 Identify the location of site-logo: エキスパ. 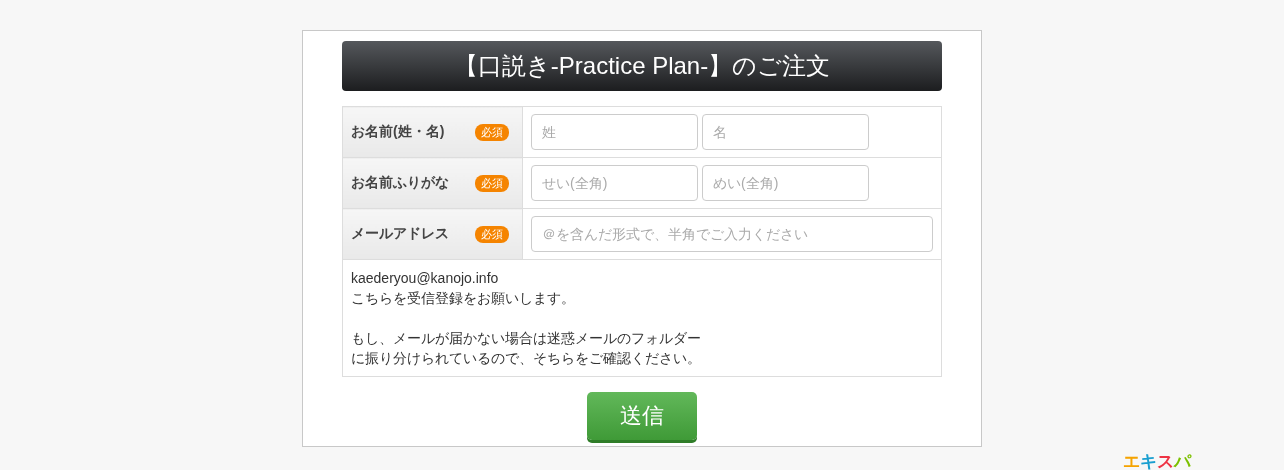
(1157, 461).